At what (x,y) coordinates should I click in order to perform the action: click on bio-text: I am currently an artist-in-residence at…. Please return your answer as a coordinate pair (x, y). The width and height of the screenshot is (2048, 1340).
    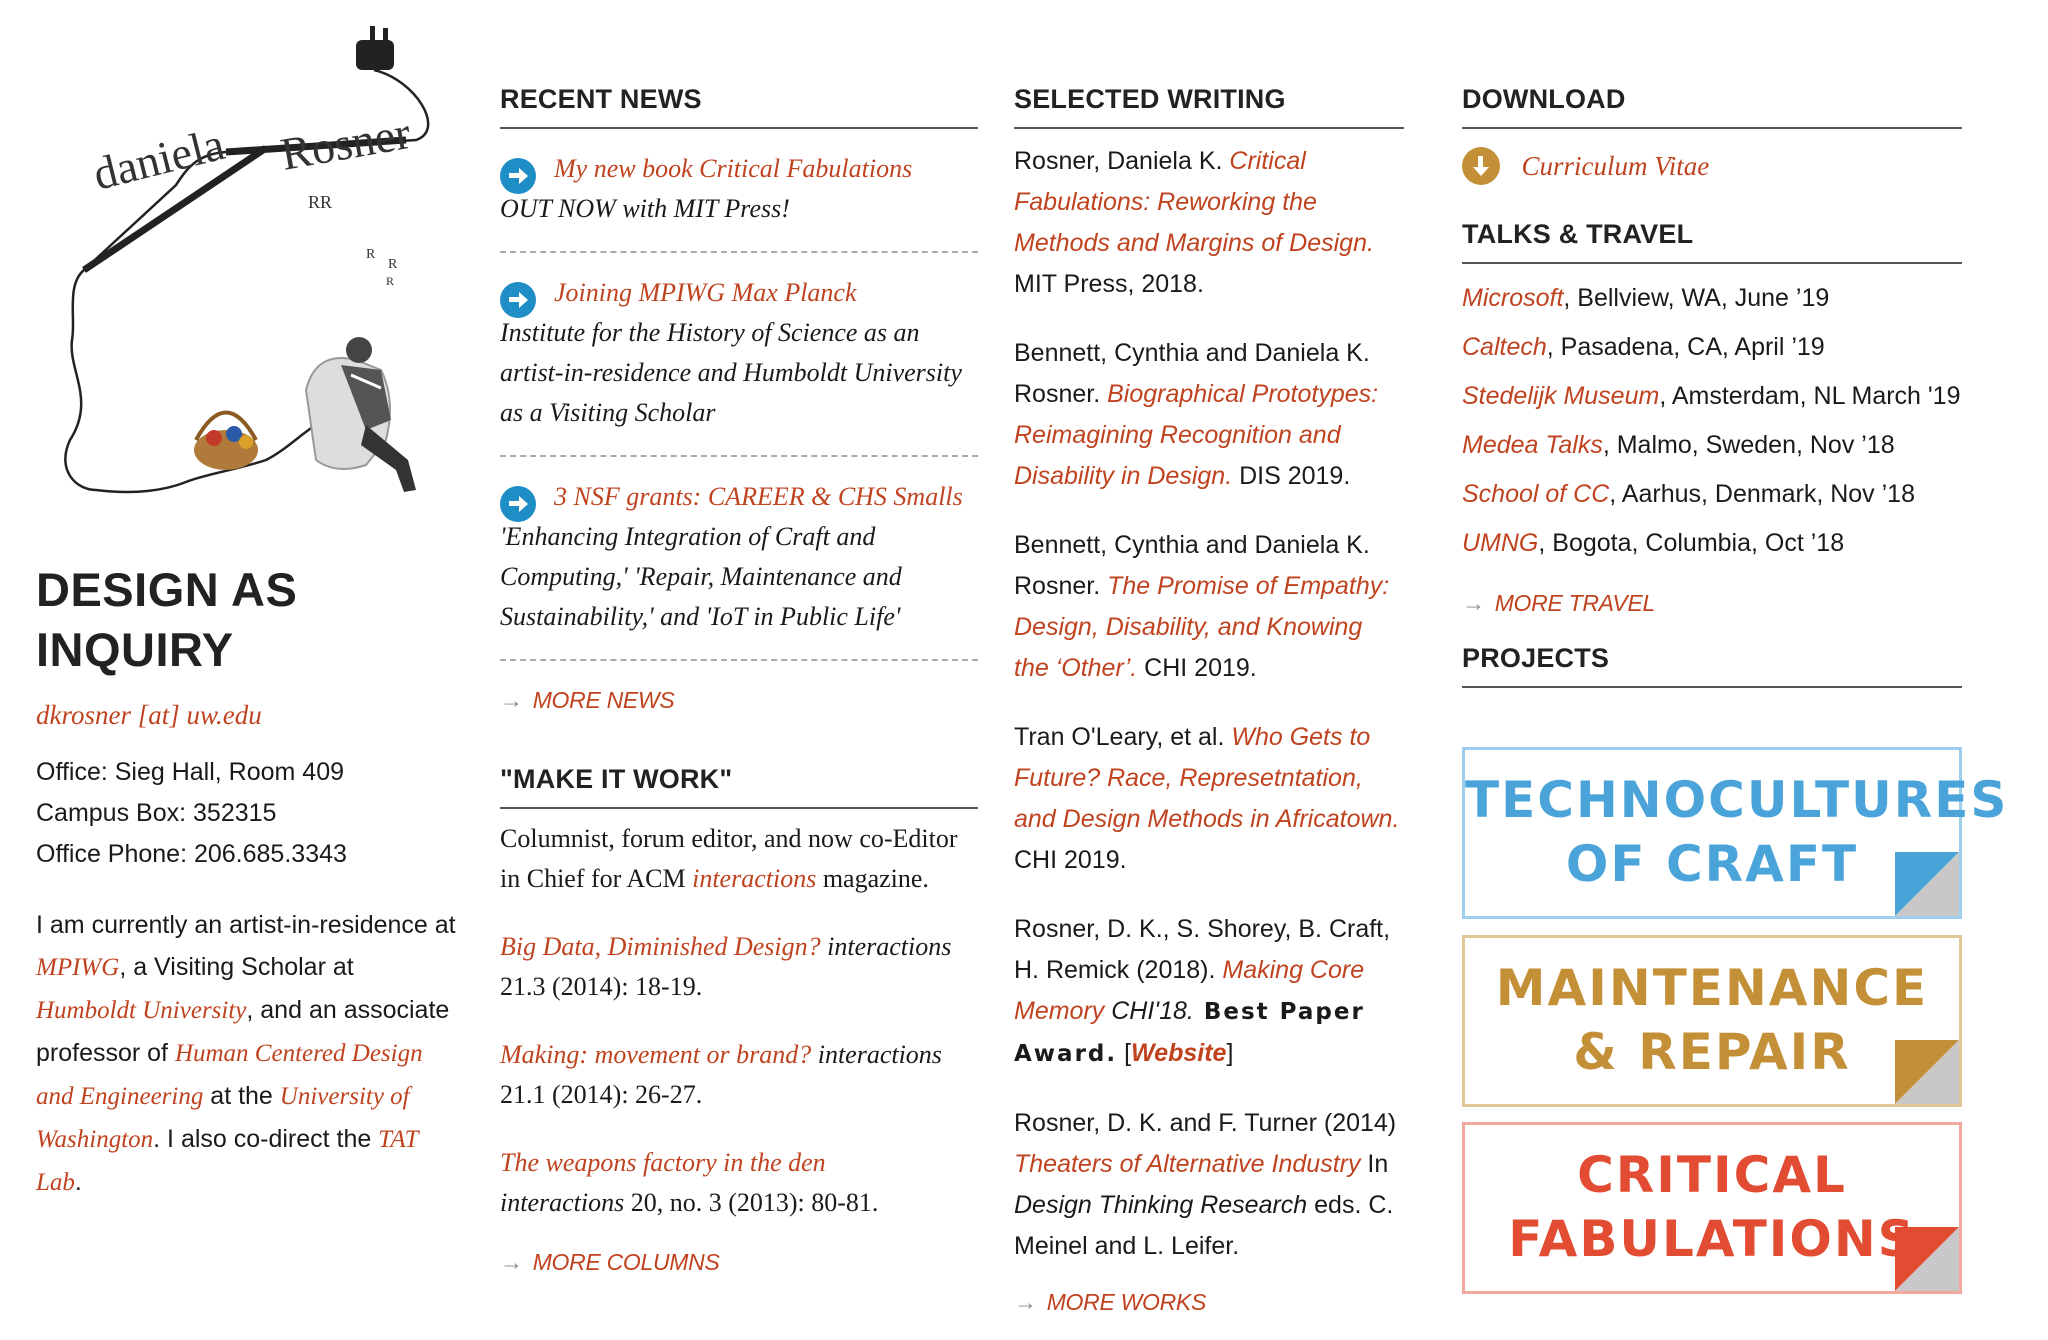
    Looking at the image, I should click on (246, 1053).